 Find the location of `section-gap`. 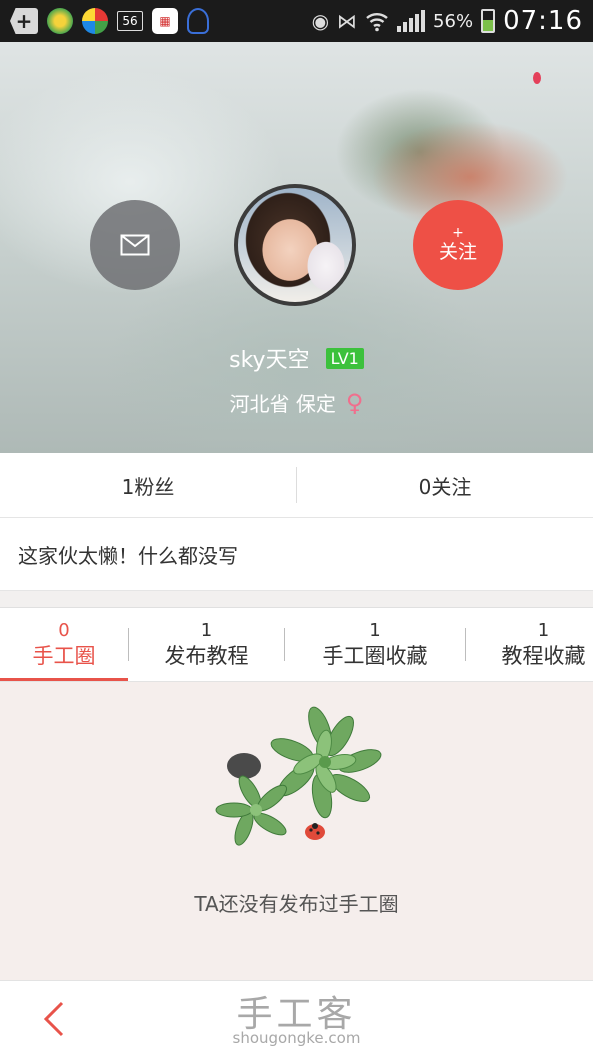

section-gap is located at coordinates (296, 599).